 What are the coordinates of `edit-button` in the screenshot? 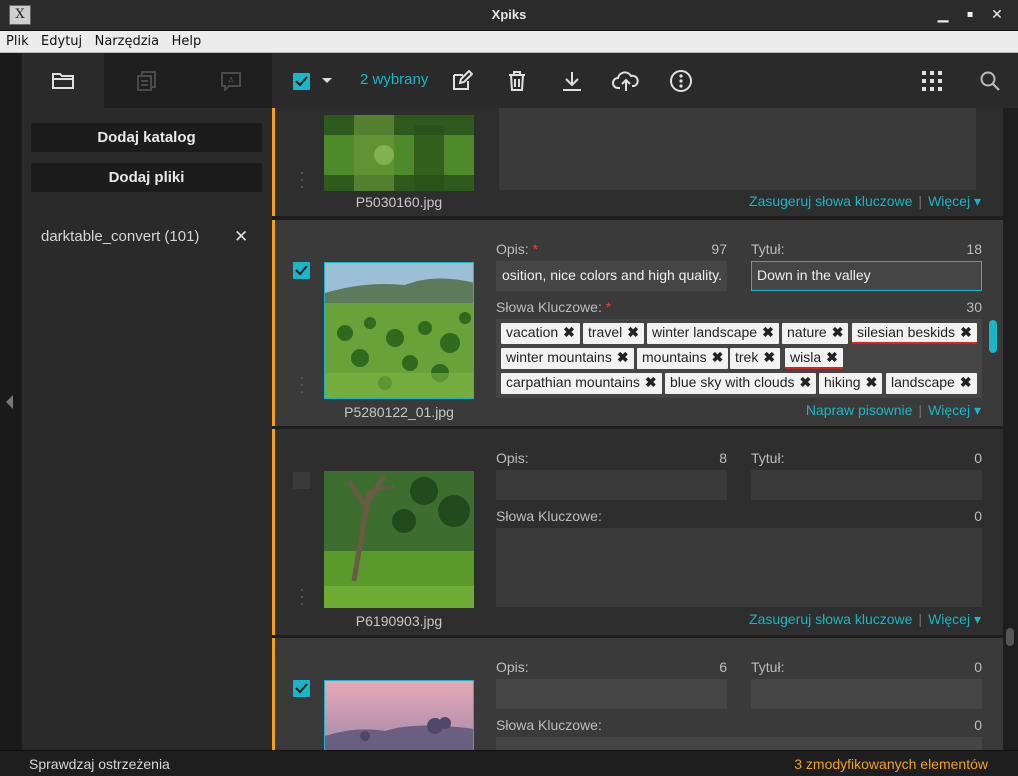 It's located at (462, 81).